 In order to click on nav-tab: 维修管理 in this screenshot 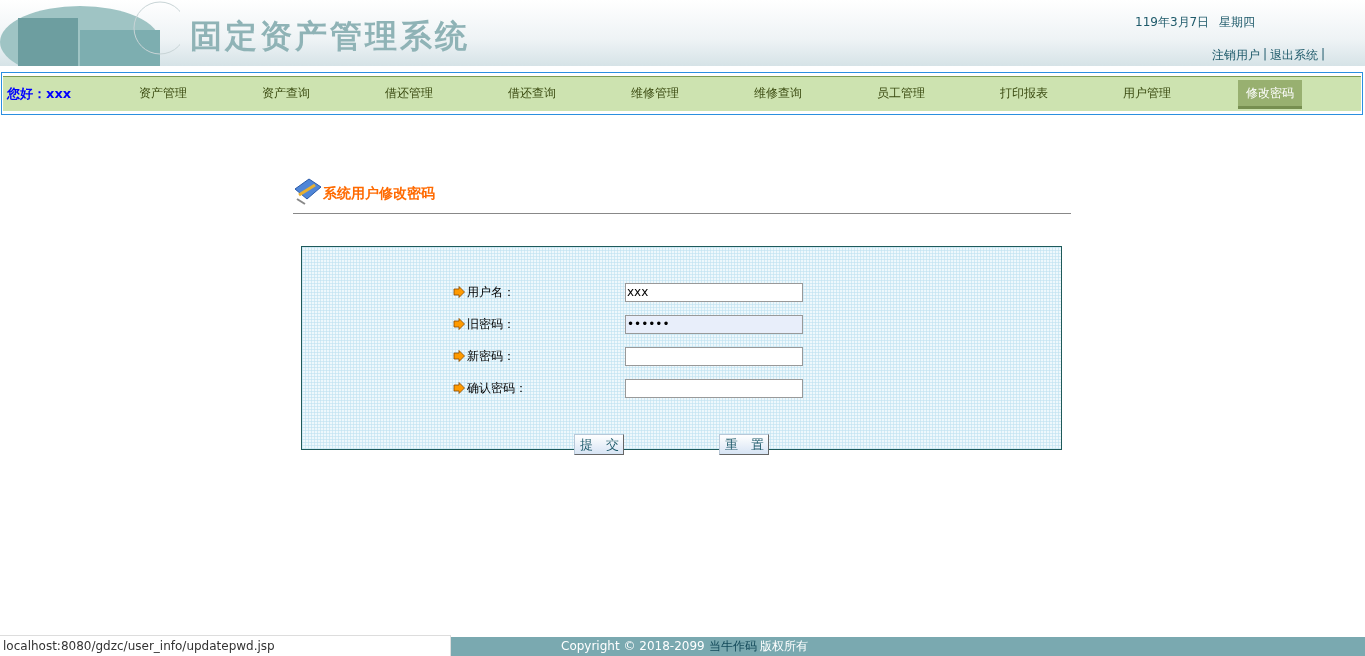, I will do `click(654, 94)`.